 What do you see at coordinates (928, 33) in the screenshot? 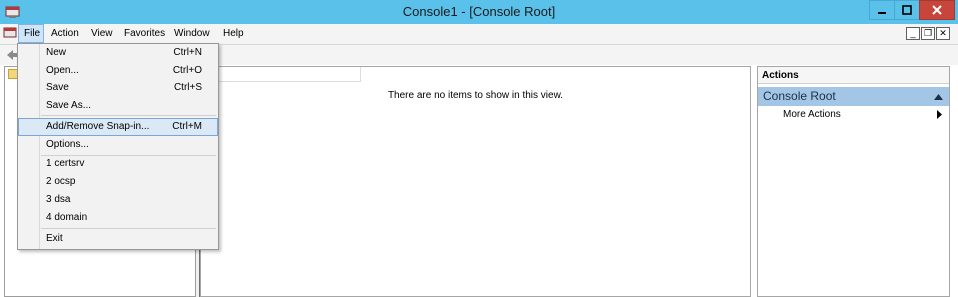
I see `mdi-restore-button: ❐` at bounding box center [928, 33].